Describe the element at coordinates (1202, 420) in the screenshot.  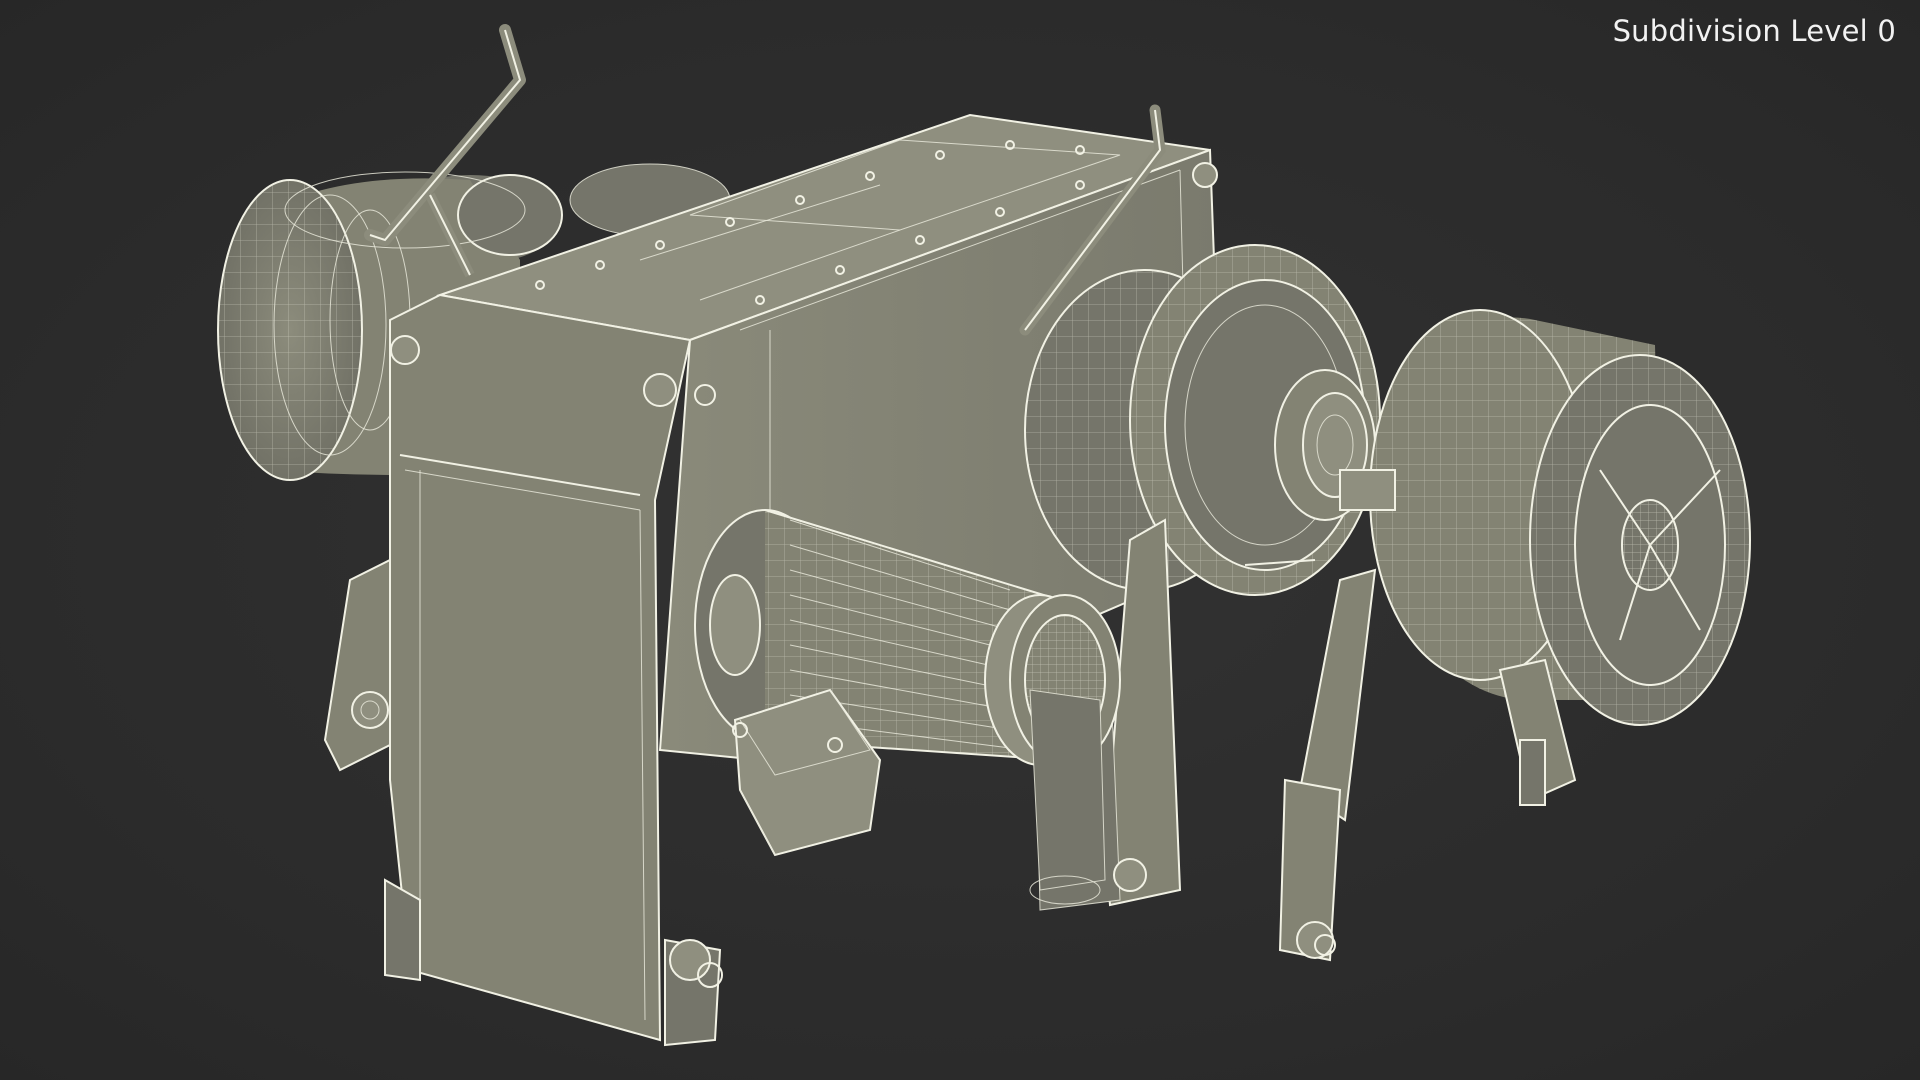
I see `cable-lifter-wheel` at that location.